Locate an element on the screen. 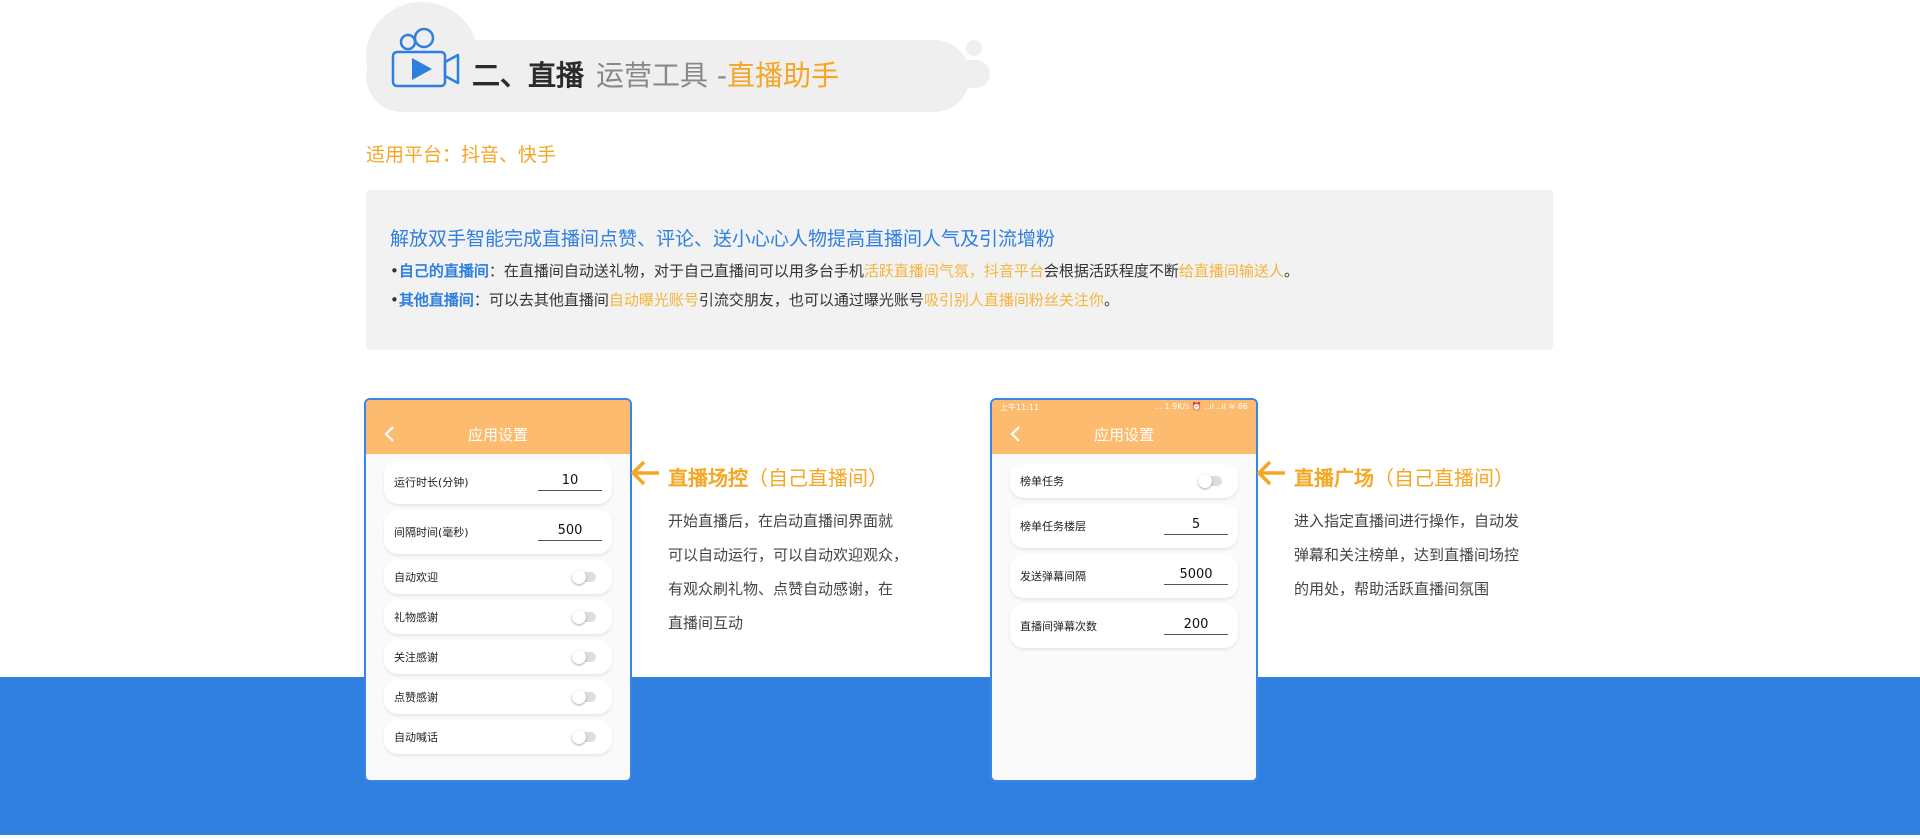 The image size is (1920, 839). desc-line: 的用处，帮助活跃直播间氛围 is located at coordinates (1392, 589).